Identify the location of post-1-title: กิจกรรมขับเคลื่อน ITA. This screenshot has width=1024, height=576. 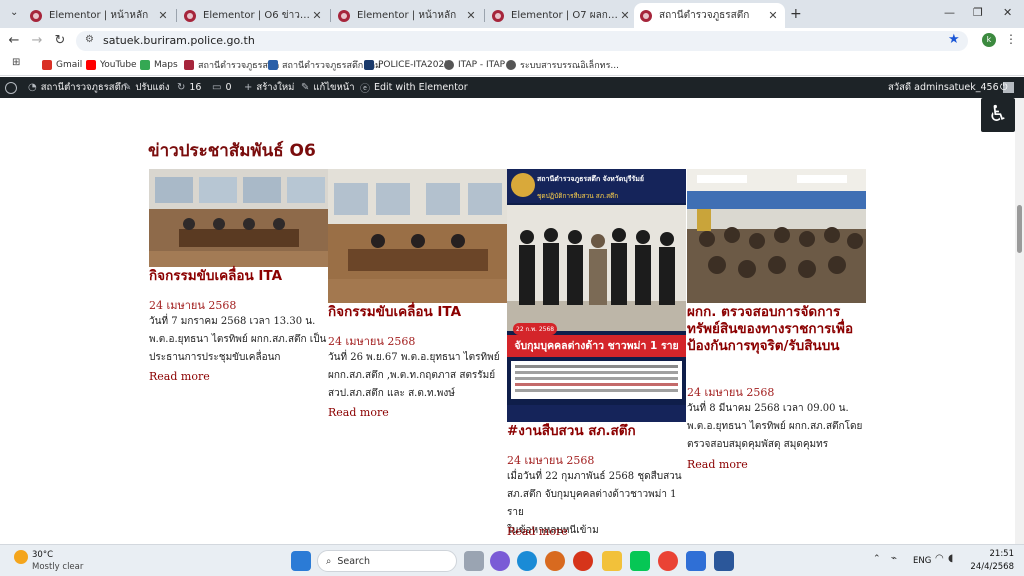
(239, 276).